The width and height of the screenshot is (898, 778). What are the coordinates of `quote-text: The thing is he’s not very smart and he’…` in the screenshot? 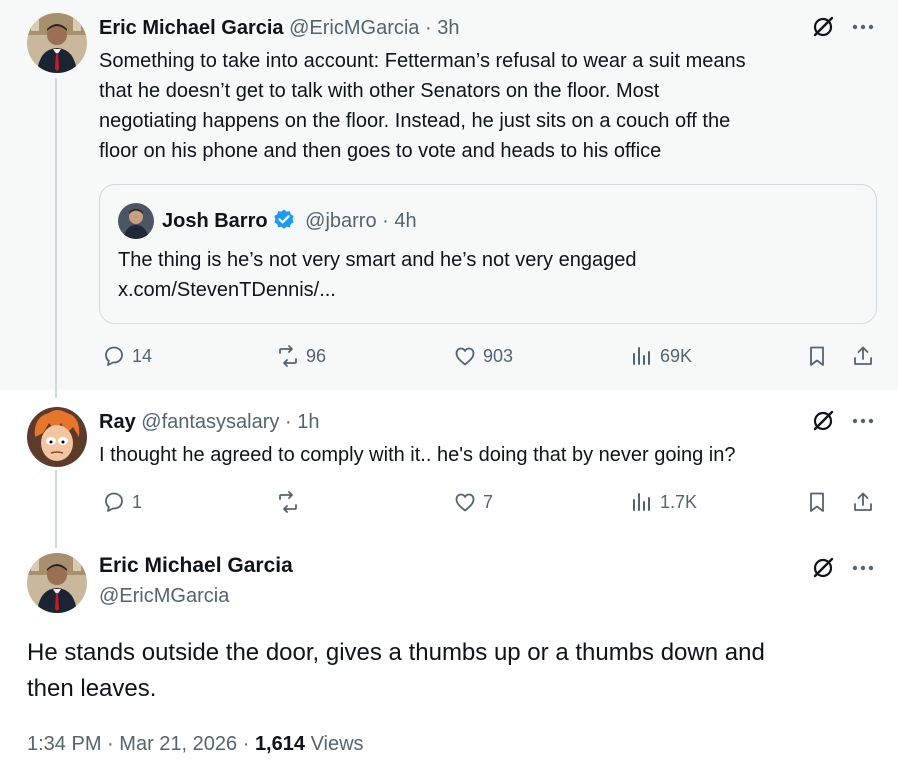 It's located at (488, 275).